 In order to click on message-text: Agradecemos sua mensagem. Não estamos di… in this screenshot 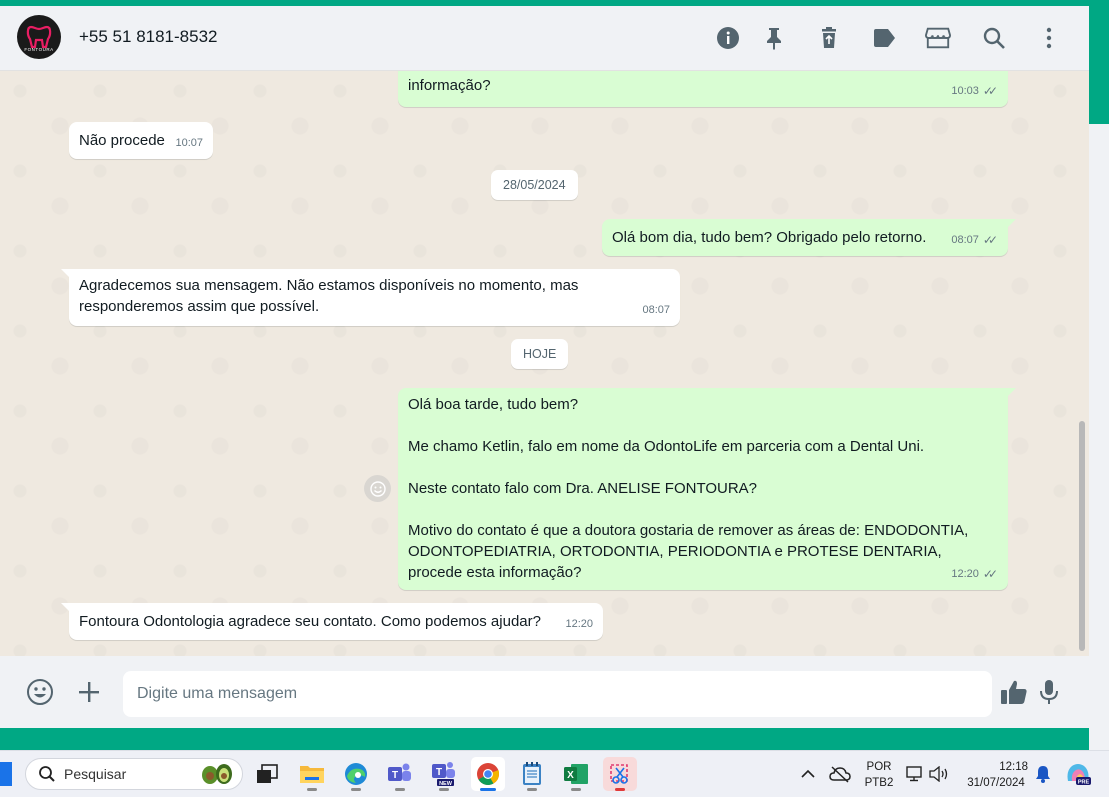, I will do `click(329, 296)`.